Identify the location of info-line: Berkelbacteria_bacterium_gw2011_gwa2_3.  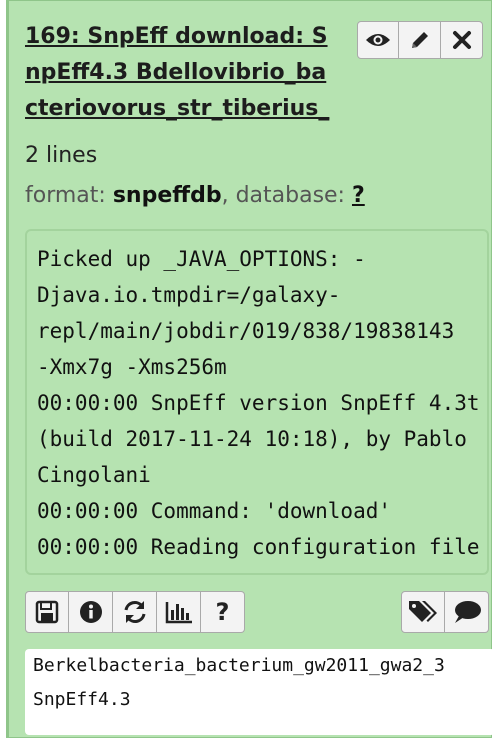
(239, 665).